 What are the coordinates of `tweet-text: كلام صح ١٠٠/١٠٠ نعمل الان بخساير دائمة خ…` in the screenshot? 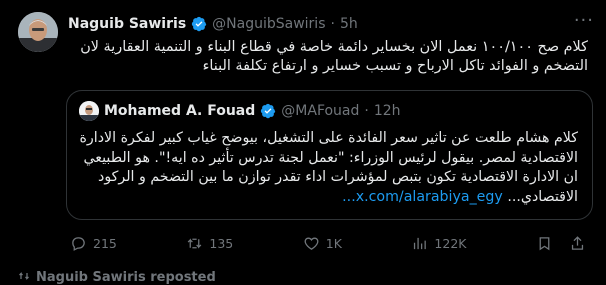 It's located at (334, 56).